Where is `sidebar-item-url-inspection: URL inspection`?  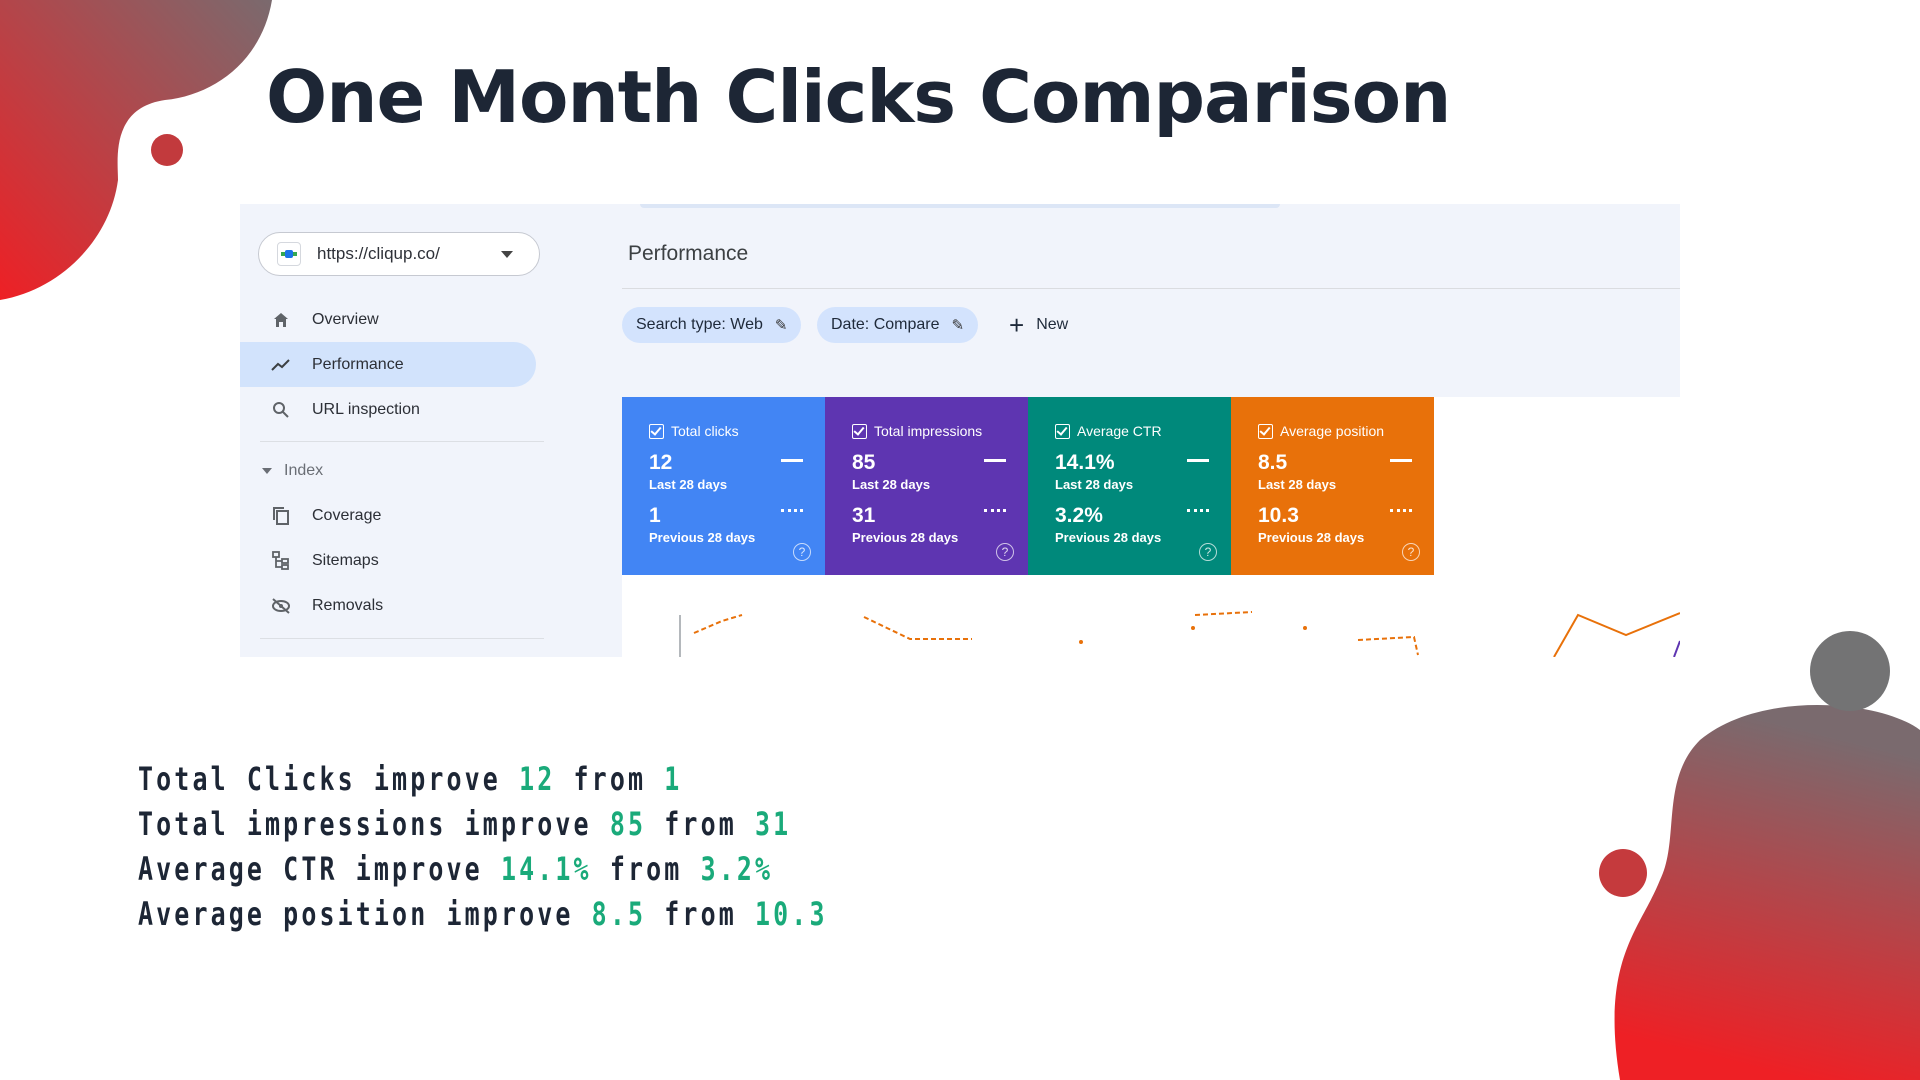
sidebar-item-url-inspection: URL inspection is located at coordinates (388, 409).